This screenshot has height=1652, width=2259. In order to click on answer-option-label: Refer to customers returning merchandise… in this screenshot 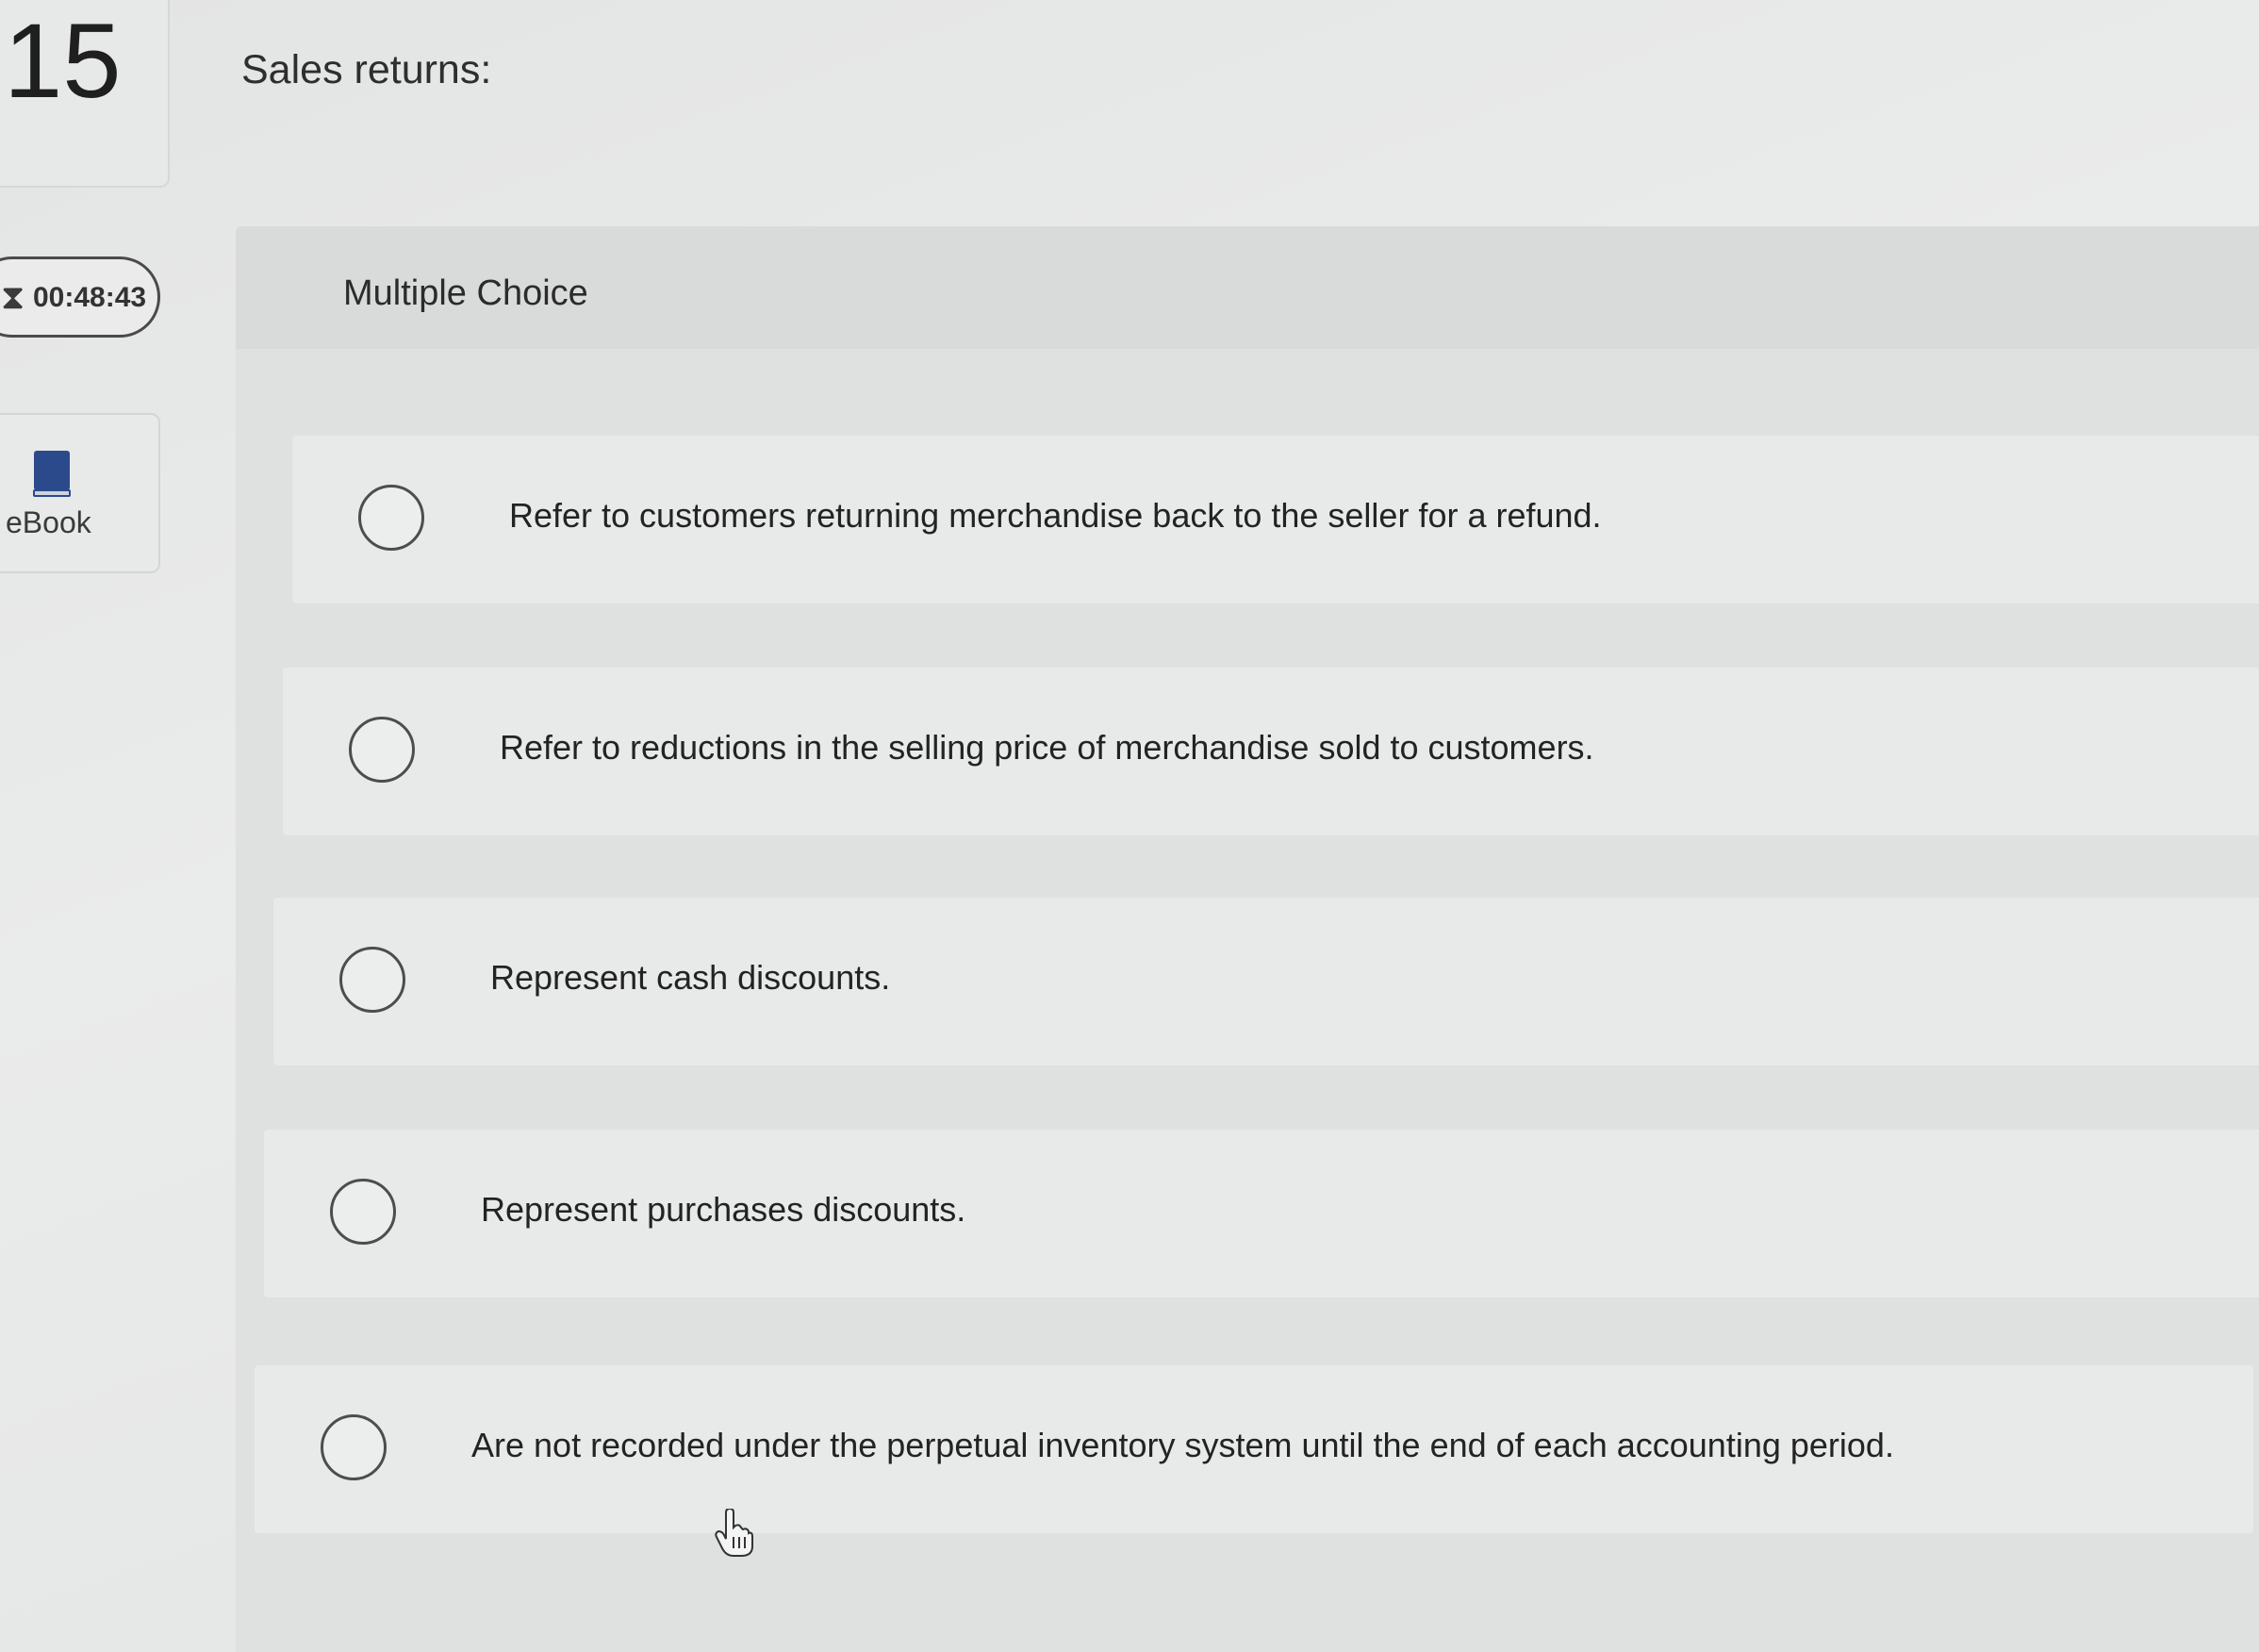, I will do `click(1055, 515)`.